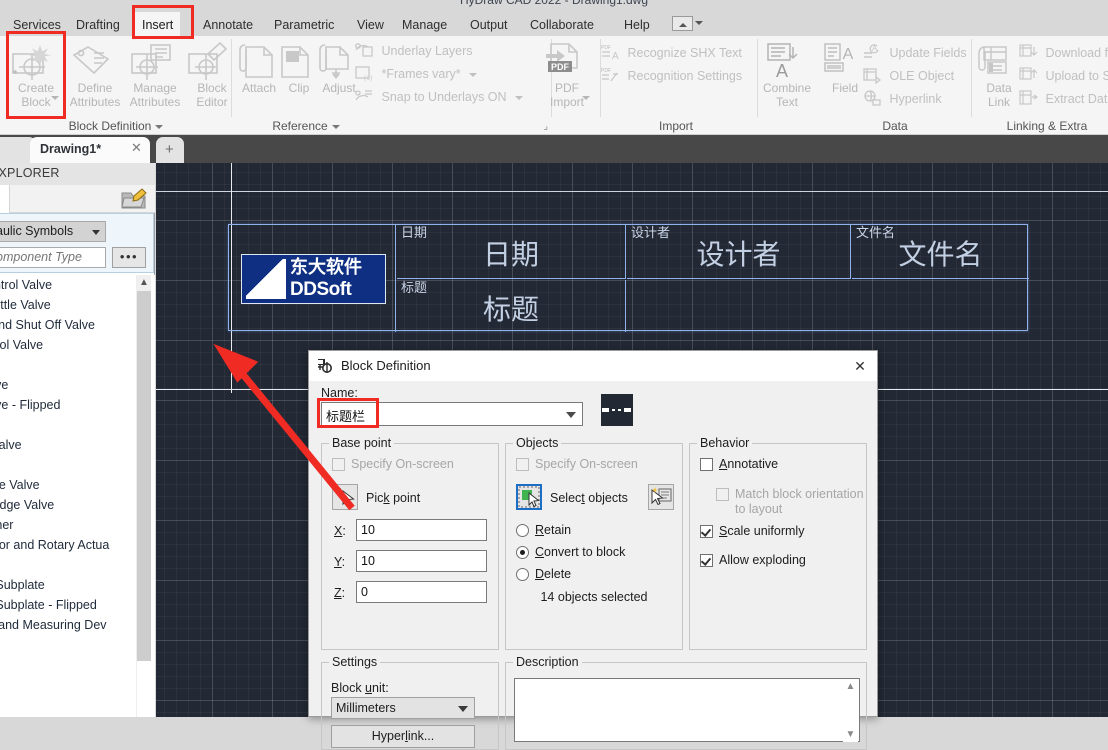  Describe the element at coordinates (129, 257) in the screenshot. I see `browse-button: •••` at that location.